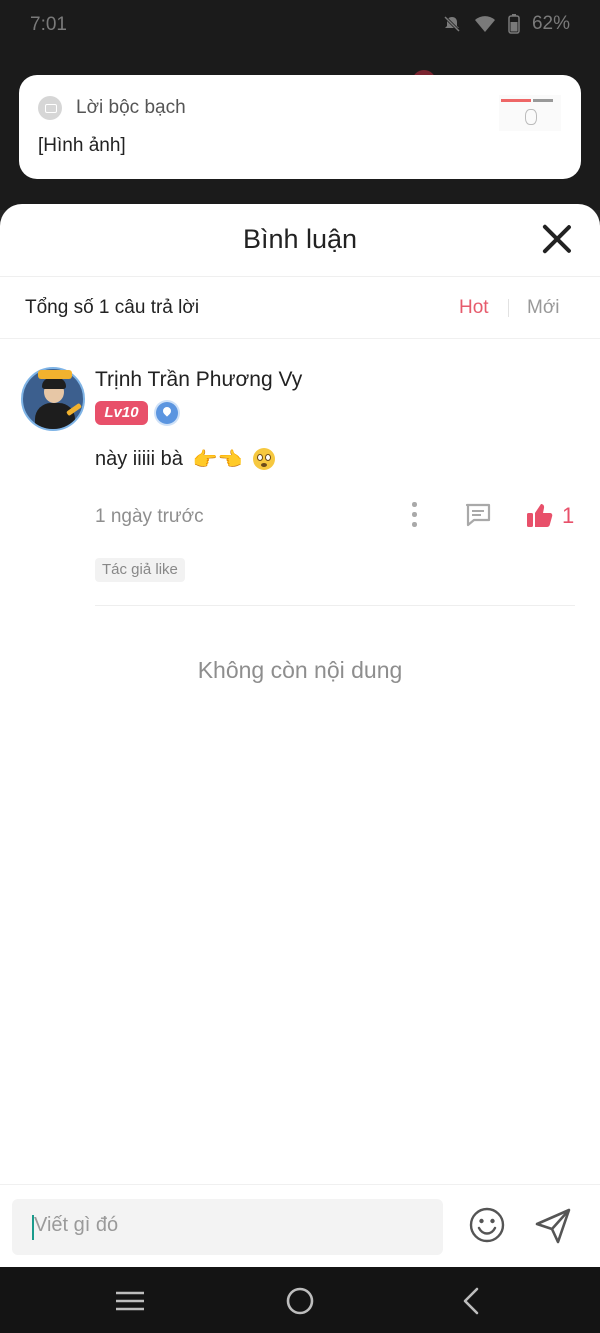 The height and width of the screenshot is (1333, 600). I want to click on more-options-icon, so click(414, 515).